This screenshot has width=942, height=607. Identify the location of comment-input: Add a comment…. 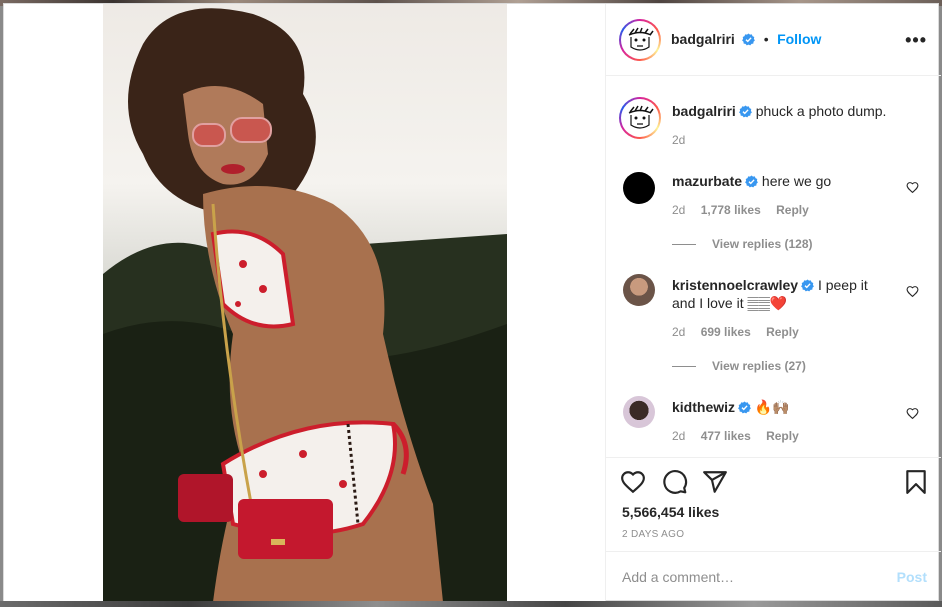
(678, 577).